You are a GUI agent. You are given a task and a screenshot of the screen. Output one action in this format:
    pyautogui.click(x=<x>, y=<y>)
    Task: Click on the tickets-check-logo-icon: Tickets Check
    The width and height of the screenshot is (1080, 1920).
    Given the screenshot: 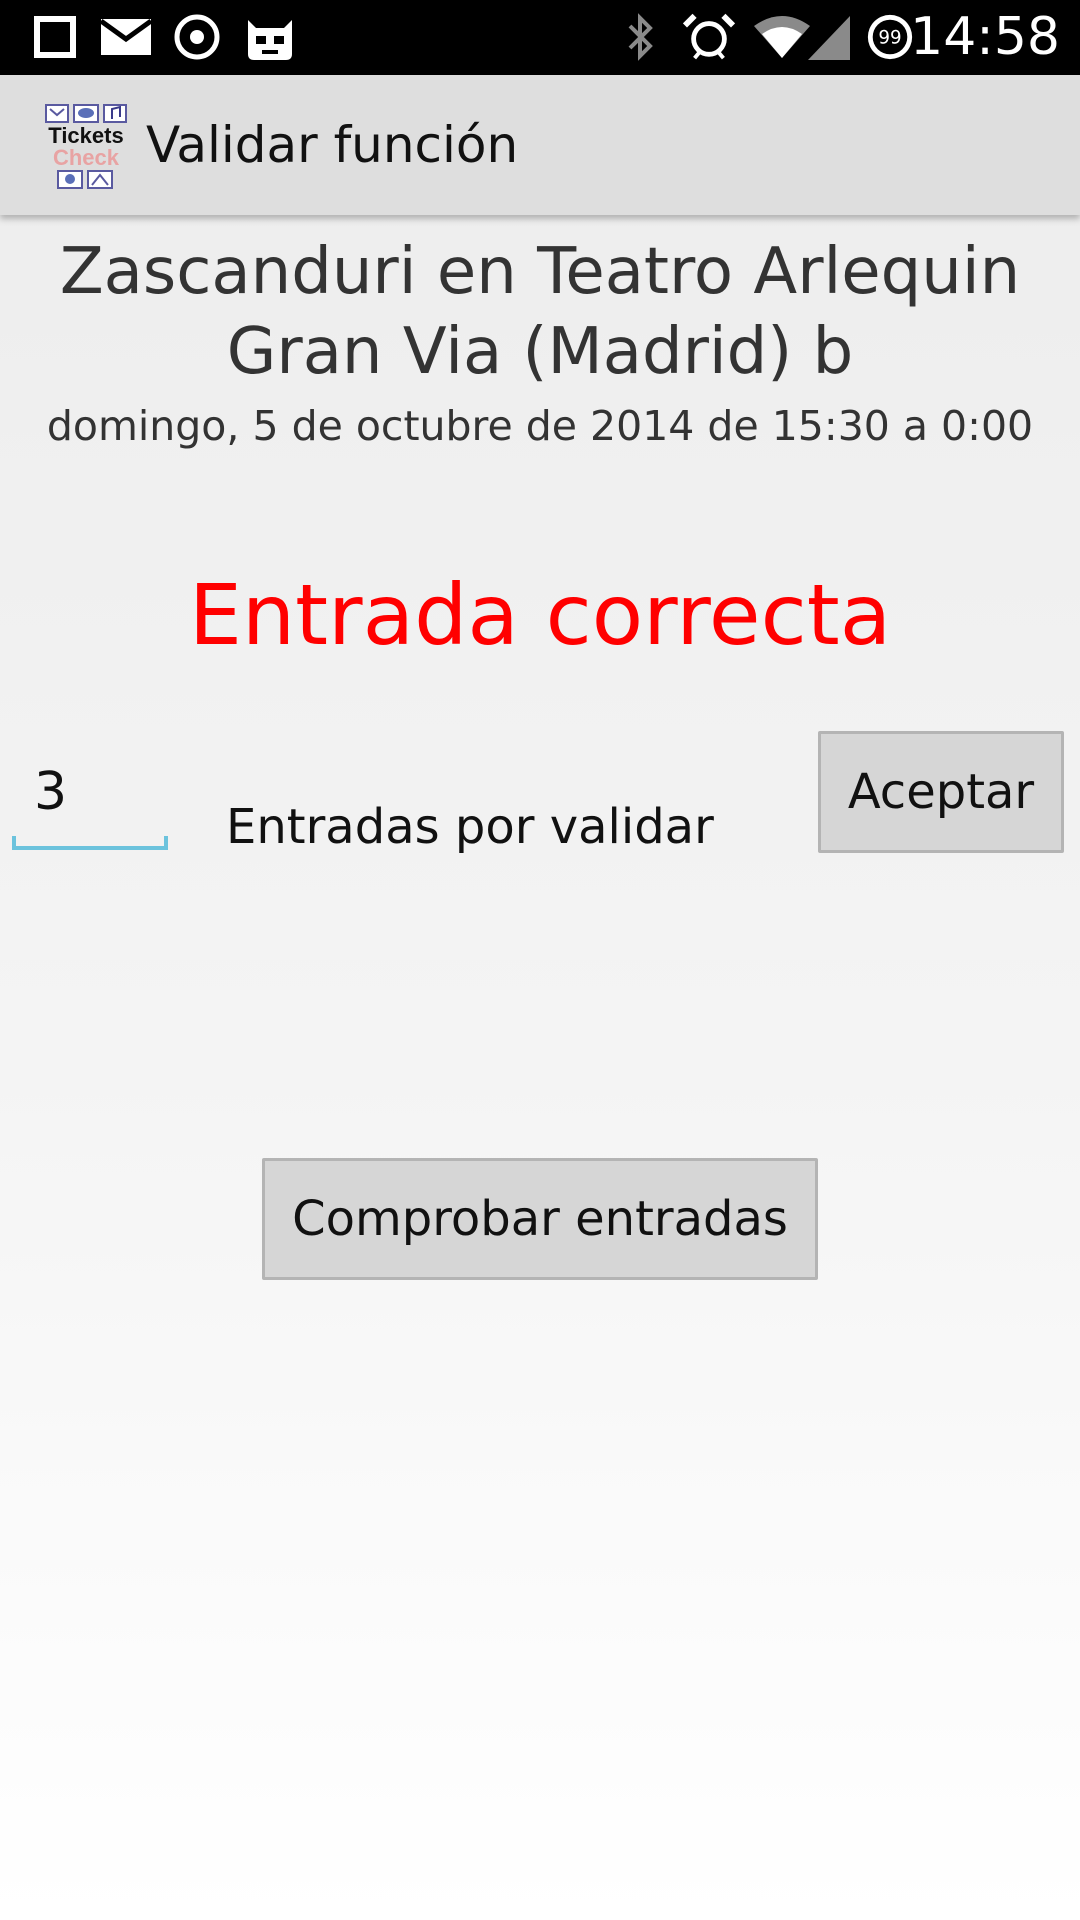 What is the action you would take?
    pyautogui.click(x=86, y=146)
    